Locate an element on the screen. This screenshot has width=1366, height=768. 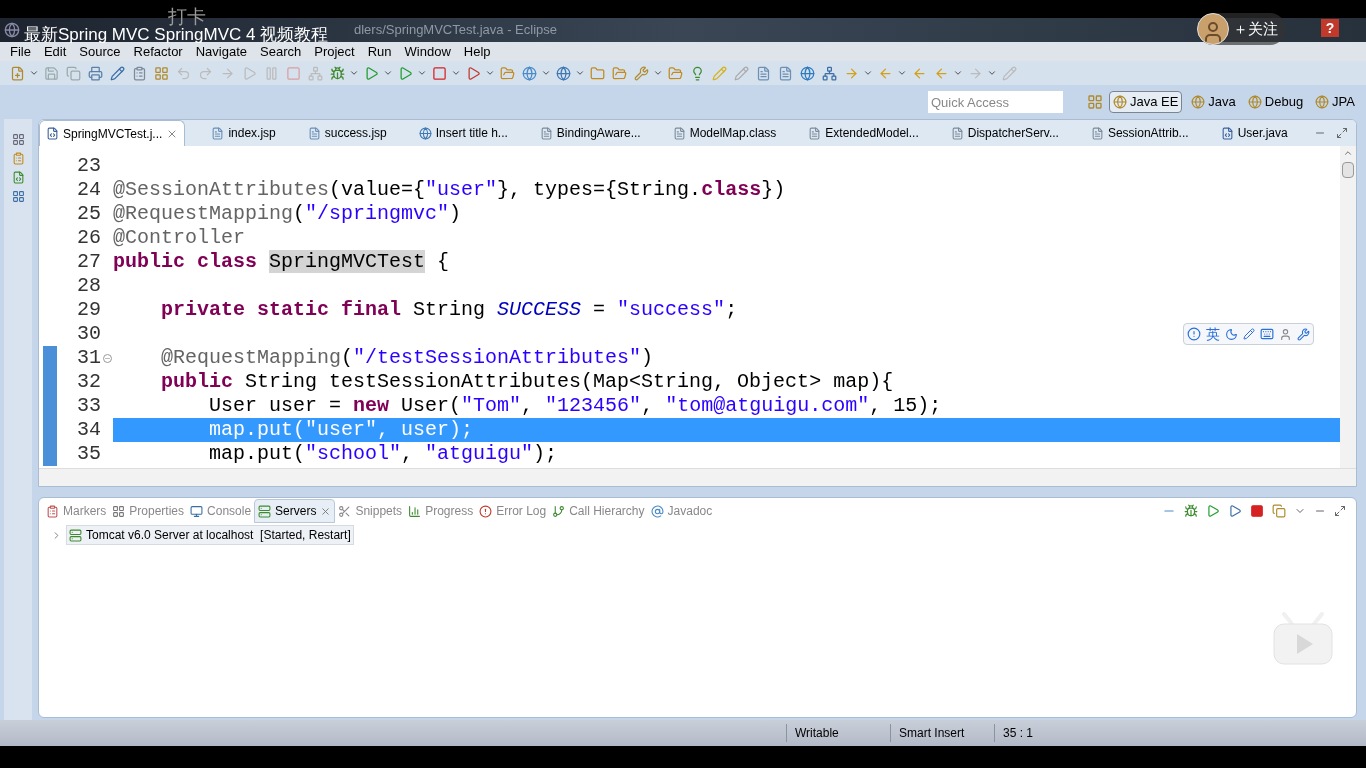
globe-icon is located at coordinates (425, 133).